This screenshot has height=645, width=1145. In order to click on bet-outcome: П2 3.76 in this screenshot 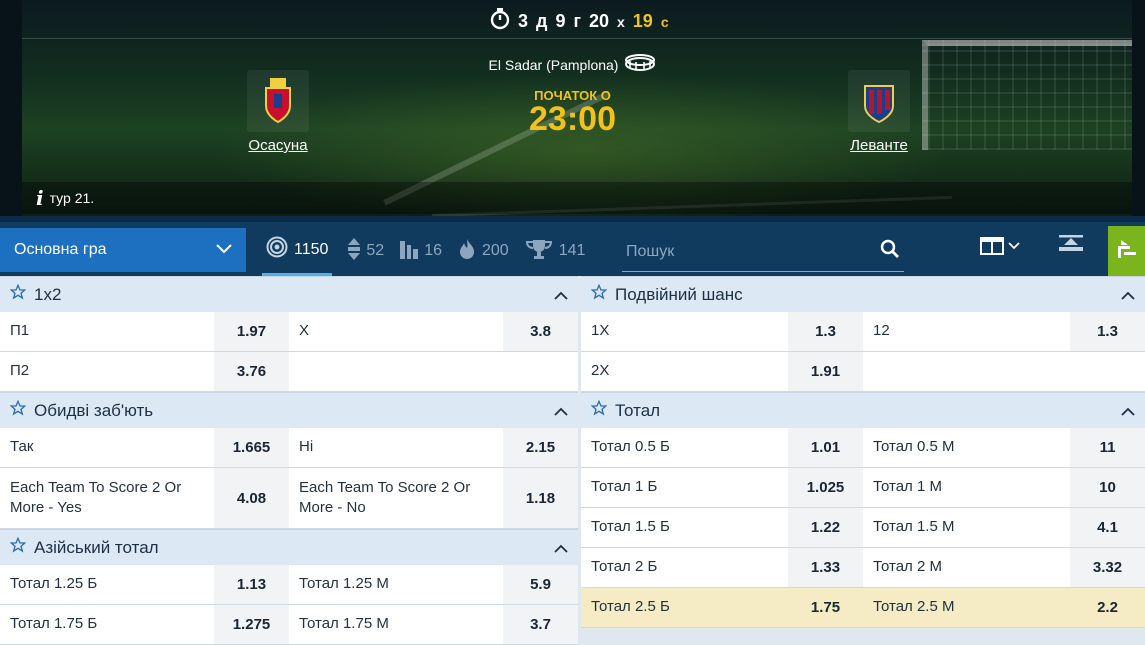, I will do `click(144, 371)`.